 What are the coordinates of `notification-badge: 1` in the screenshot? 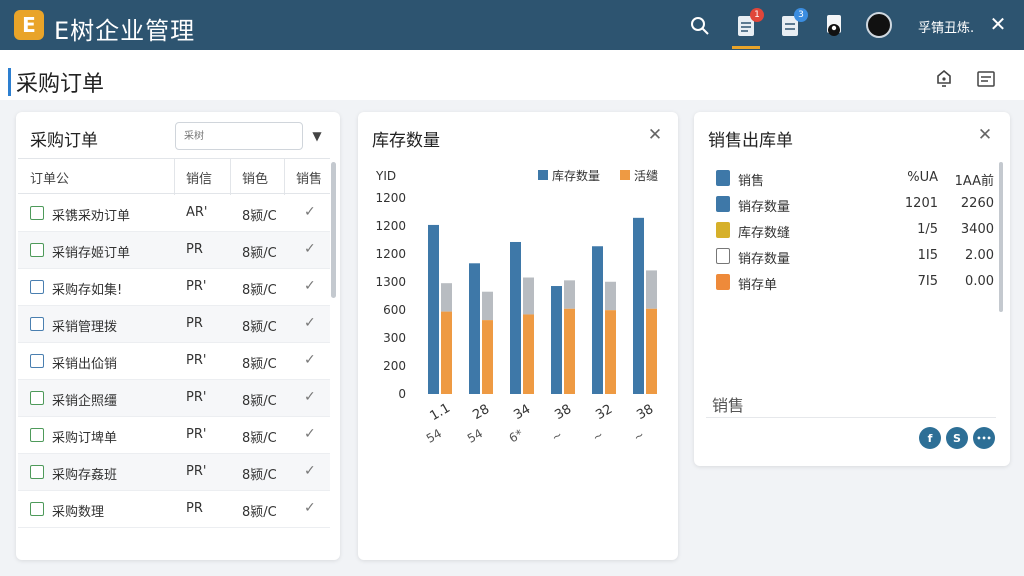 It's located at (757, 15).